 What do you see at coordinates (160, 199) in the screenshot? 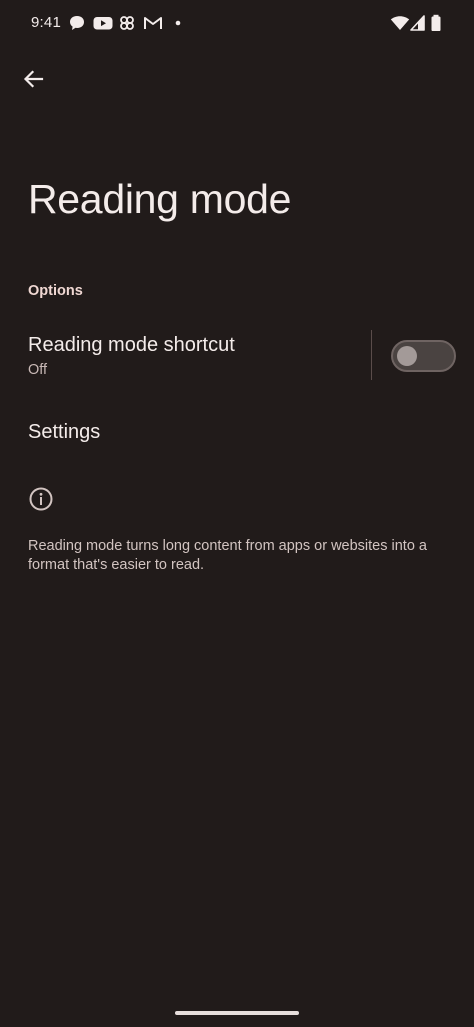
I see `page-title: Reading mode` at bounding box center [160, 199].